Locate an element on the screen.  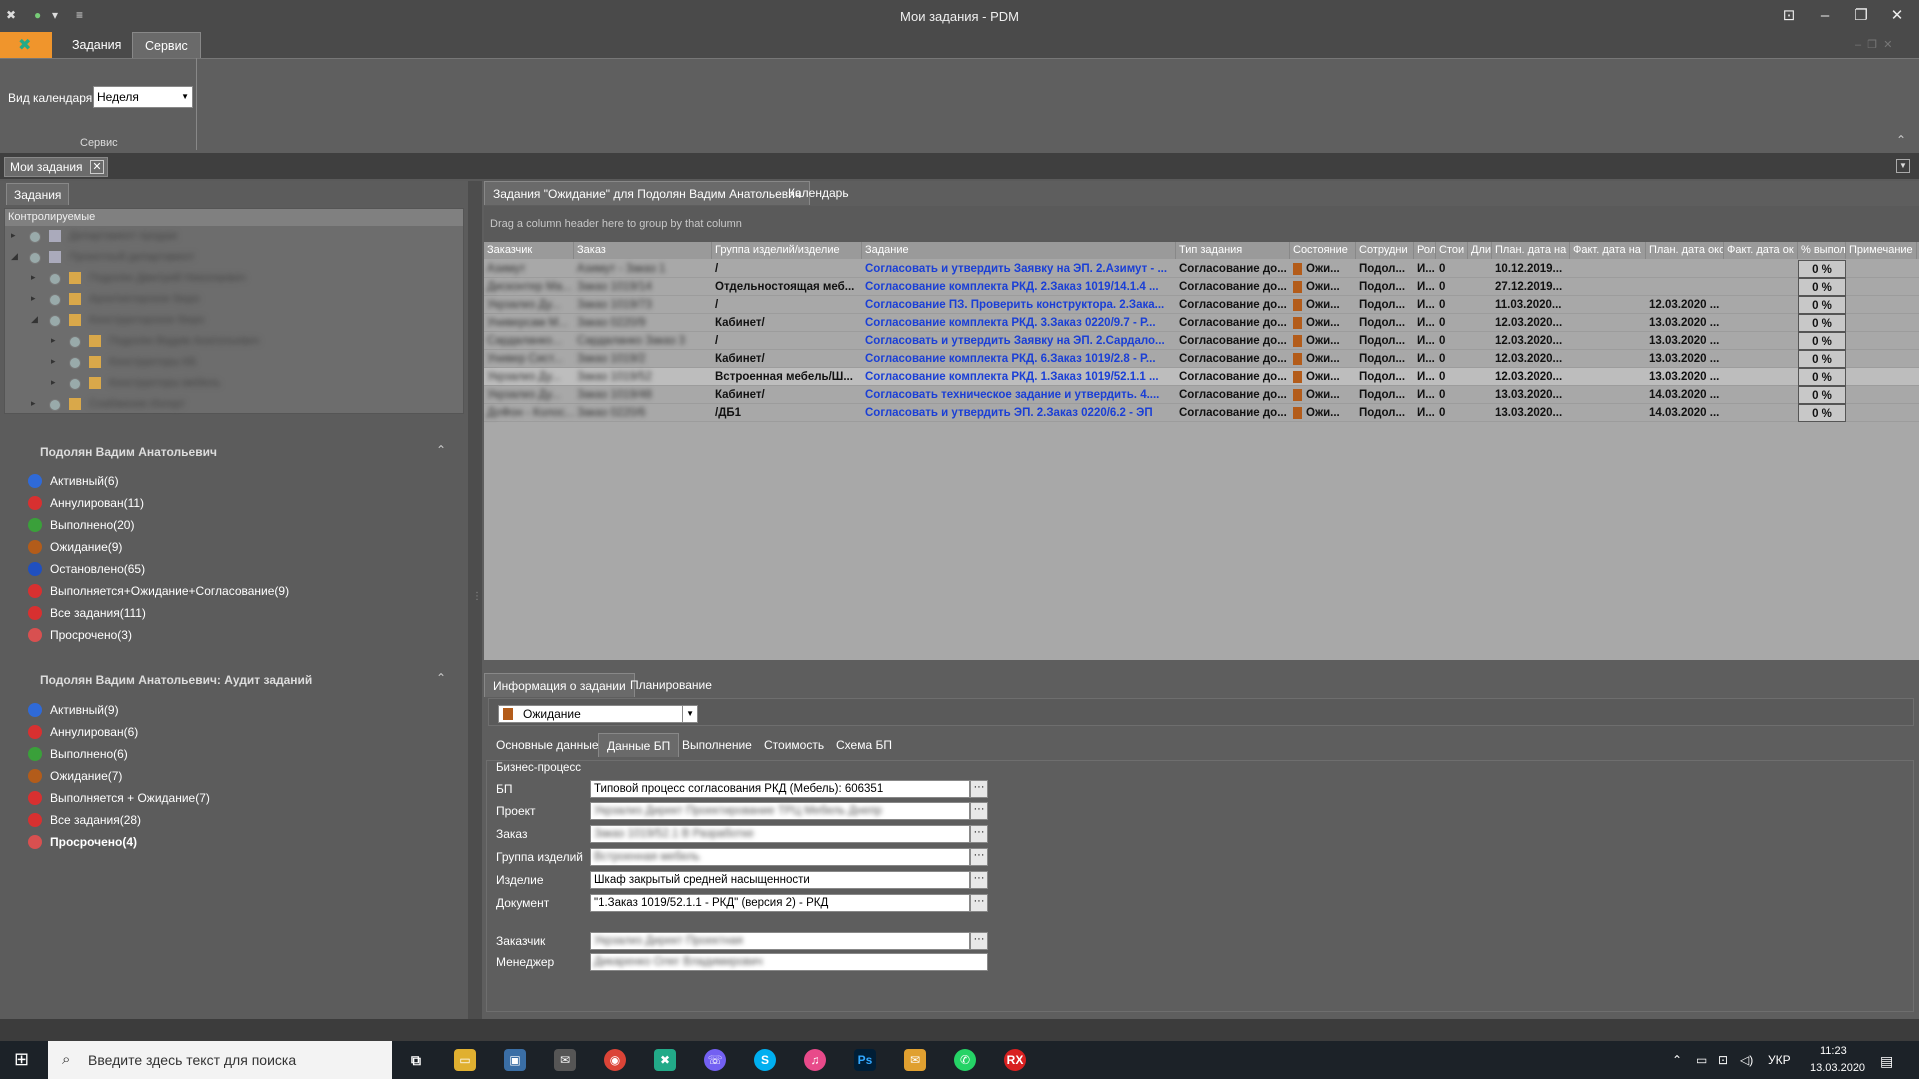
column-header: Заказчик is located at coordinates (529, 250).